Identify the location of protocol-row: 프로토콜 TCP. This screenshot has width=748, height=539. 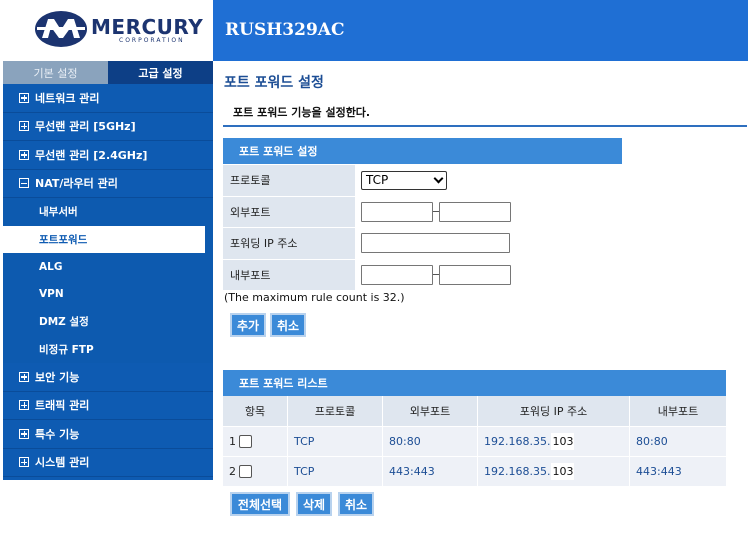
(422, 181).